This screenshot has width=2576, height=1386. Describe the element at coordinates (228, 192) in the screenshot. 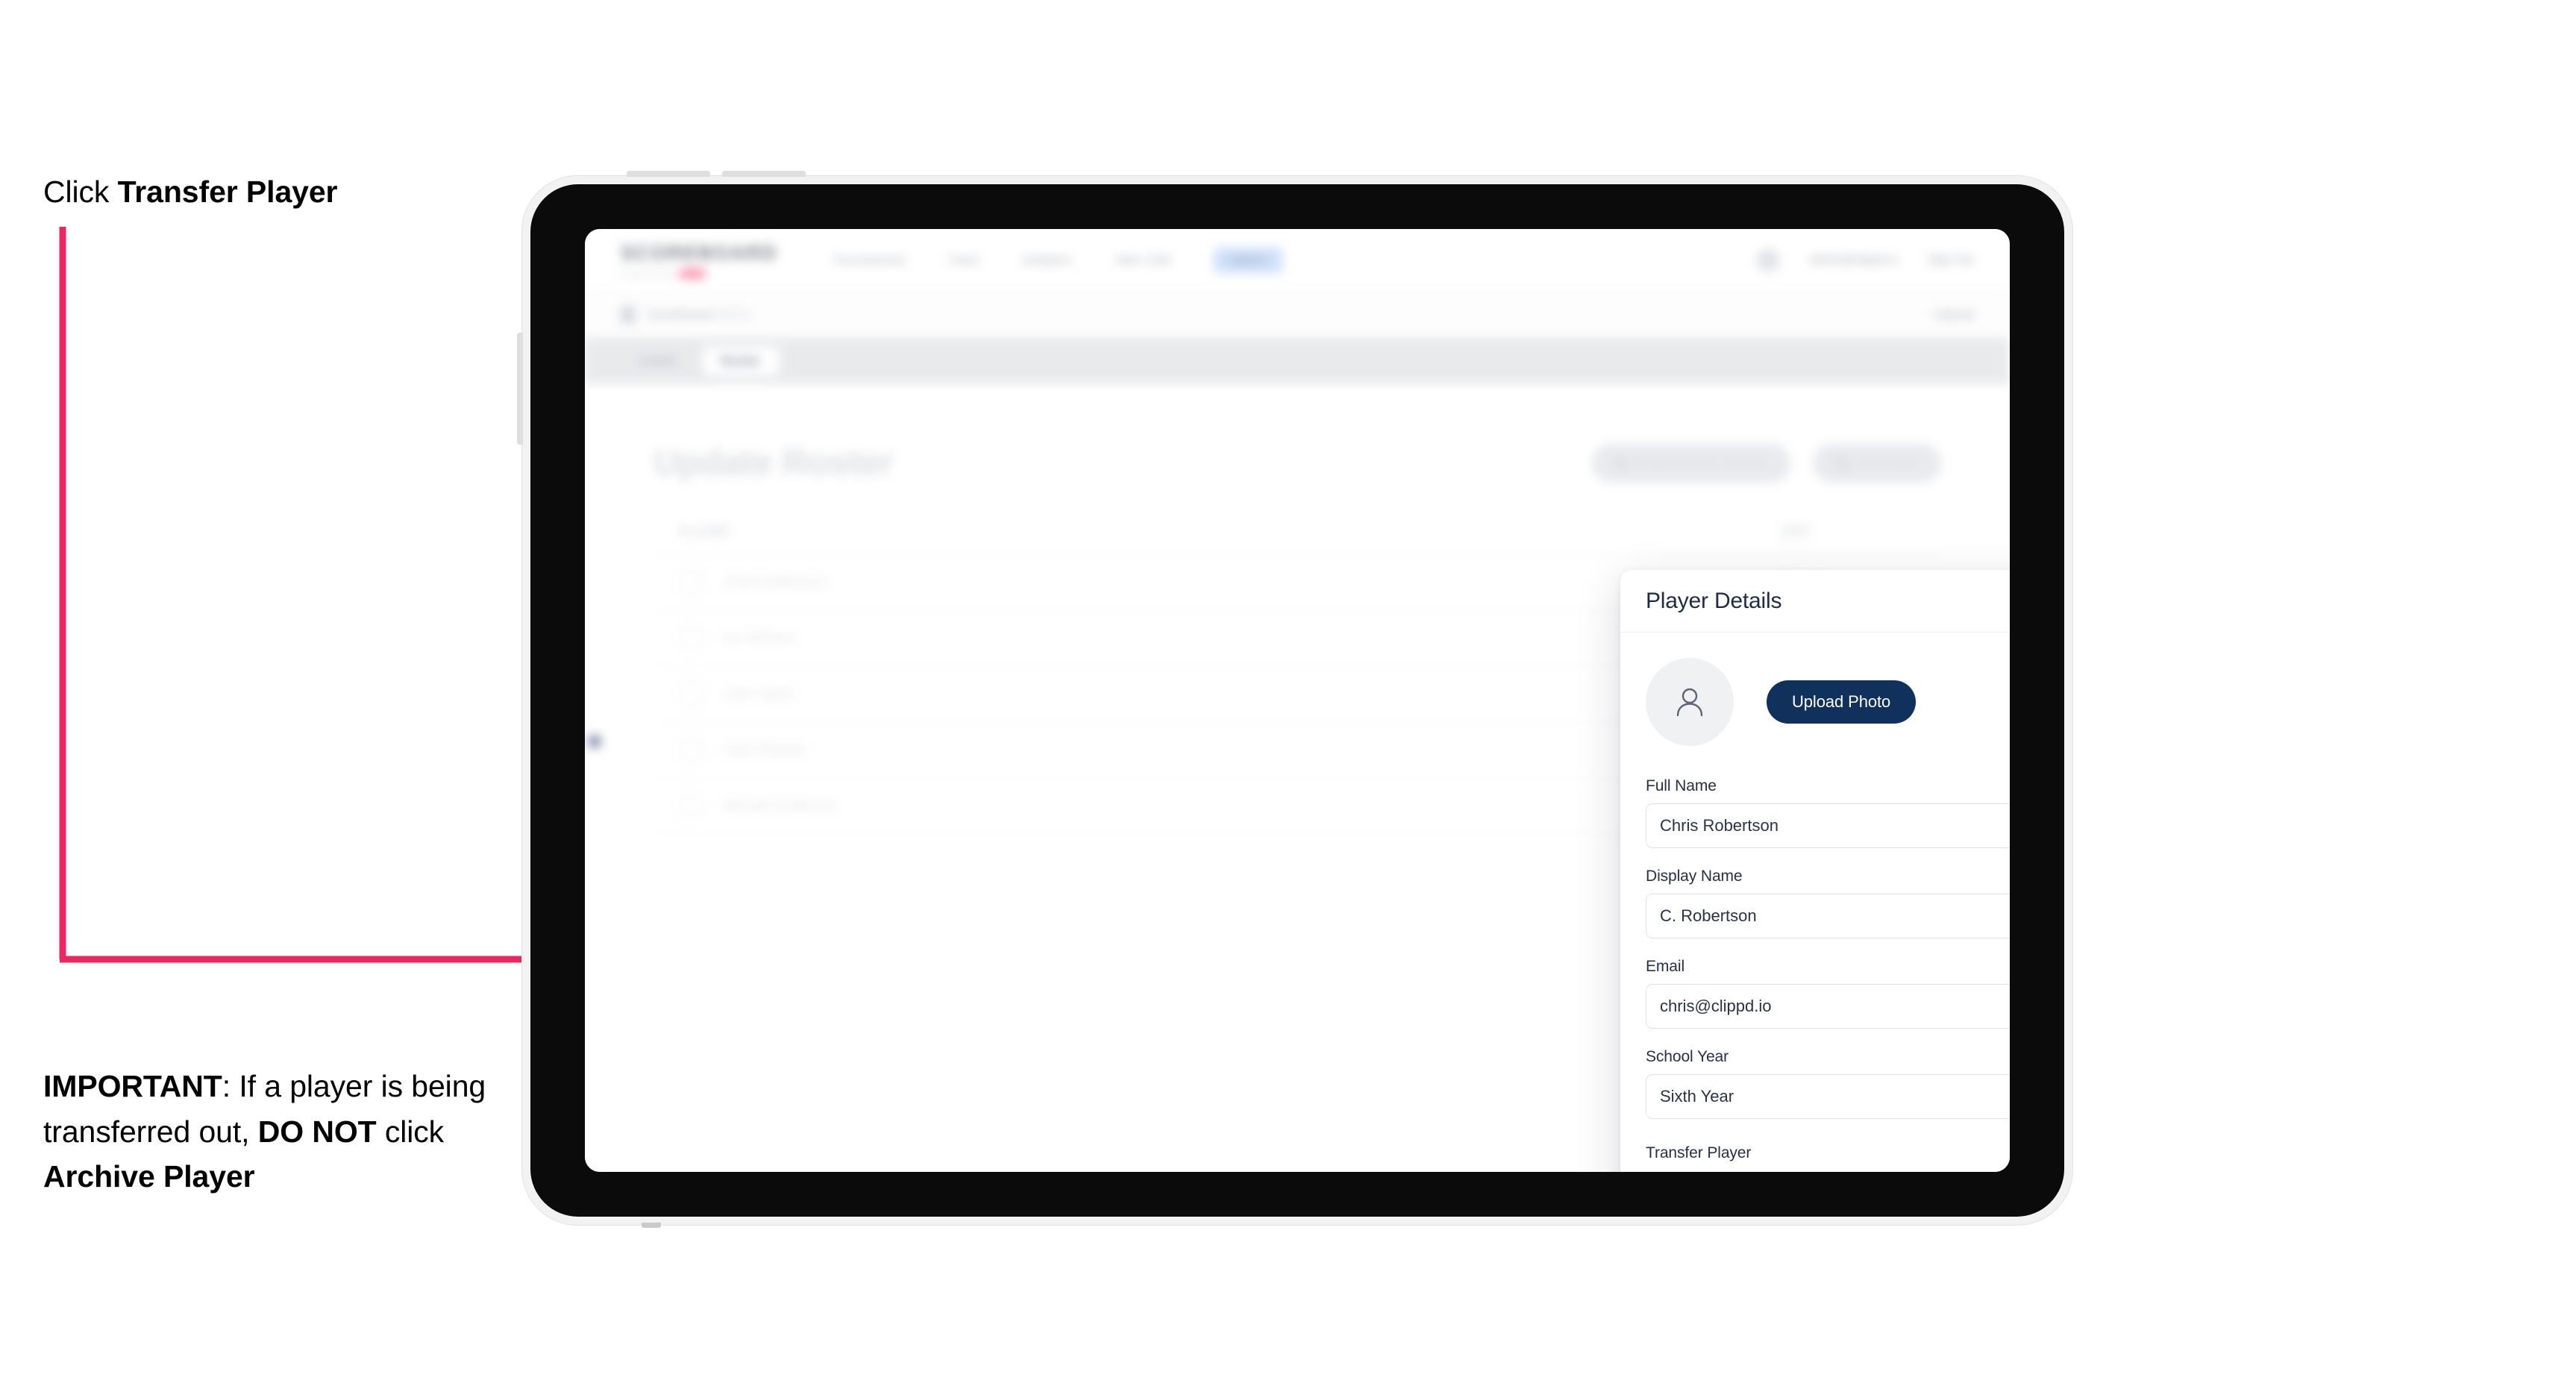

I see `annotation-top-bold: Transfer Player` at that location.